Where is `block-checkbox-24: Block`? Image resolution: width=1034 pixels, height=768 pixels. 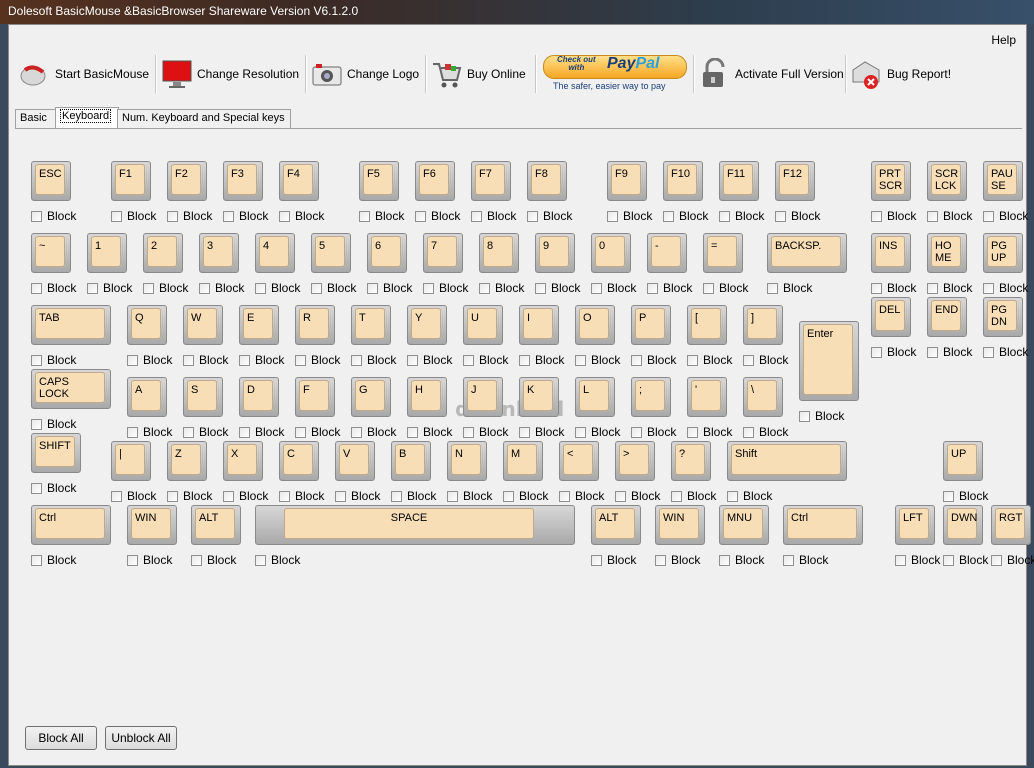 block-checkbox-24: Block is located at coordinates (501, 288).